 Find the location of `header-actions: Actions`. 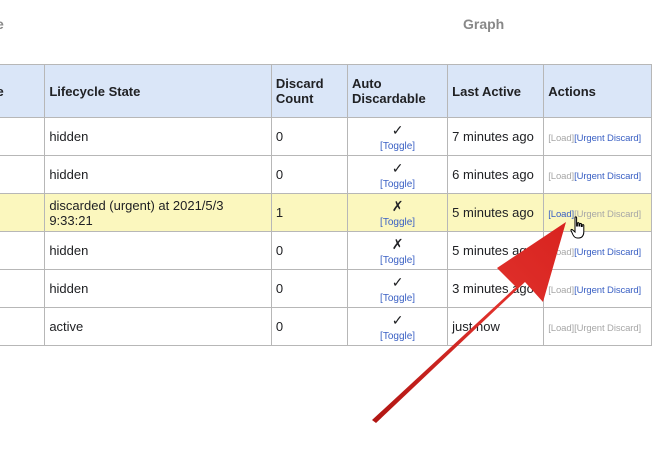

header-actions: Actions is located at coordinates (597, 91).